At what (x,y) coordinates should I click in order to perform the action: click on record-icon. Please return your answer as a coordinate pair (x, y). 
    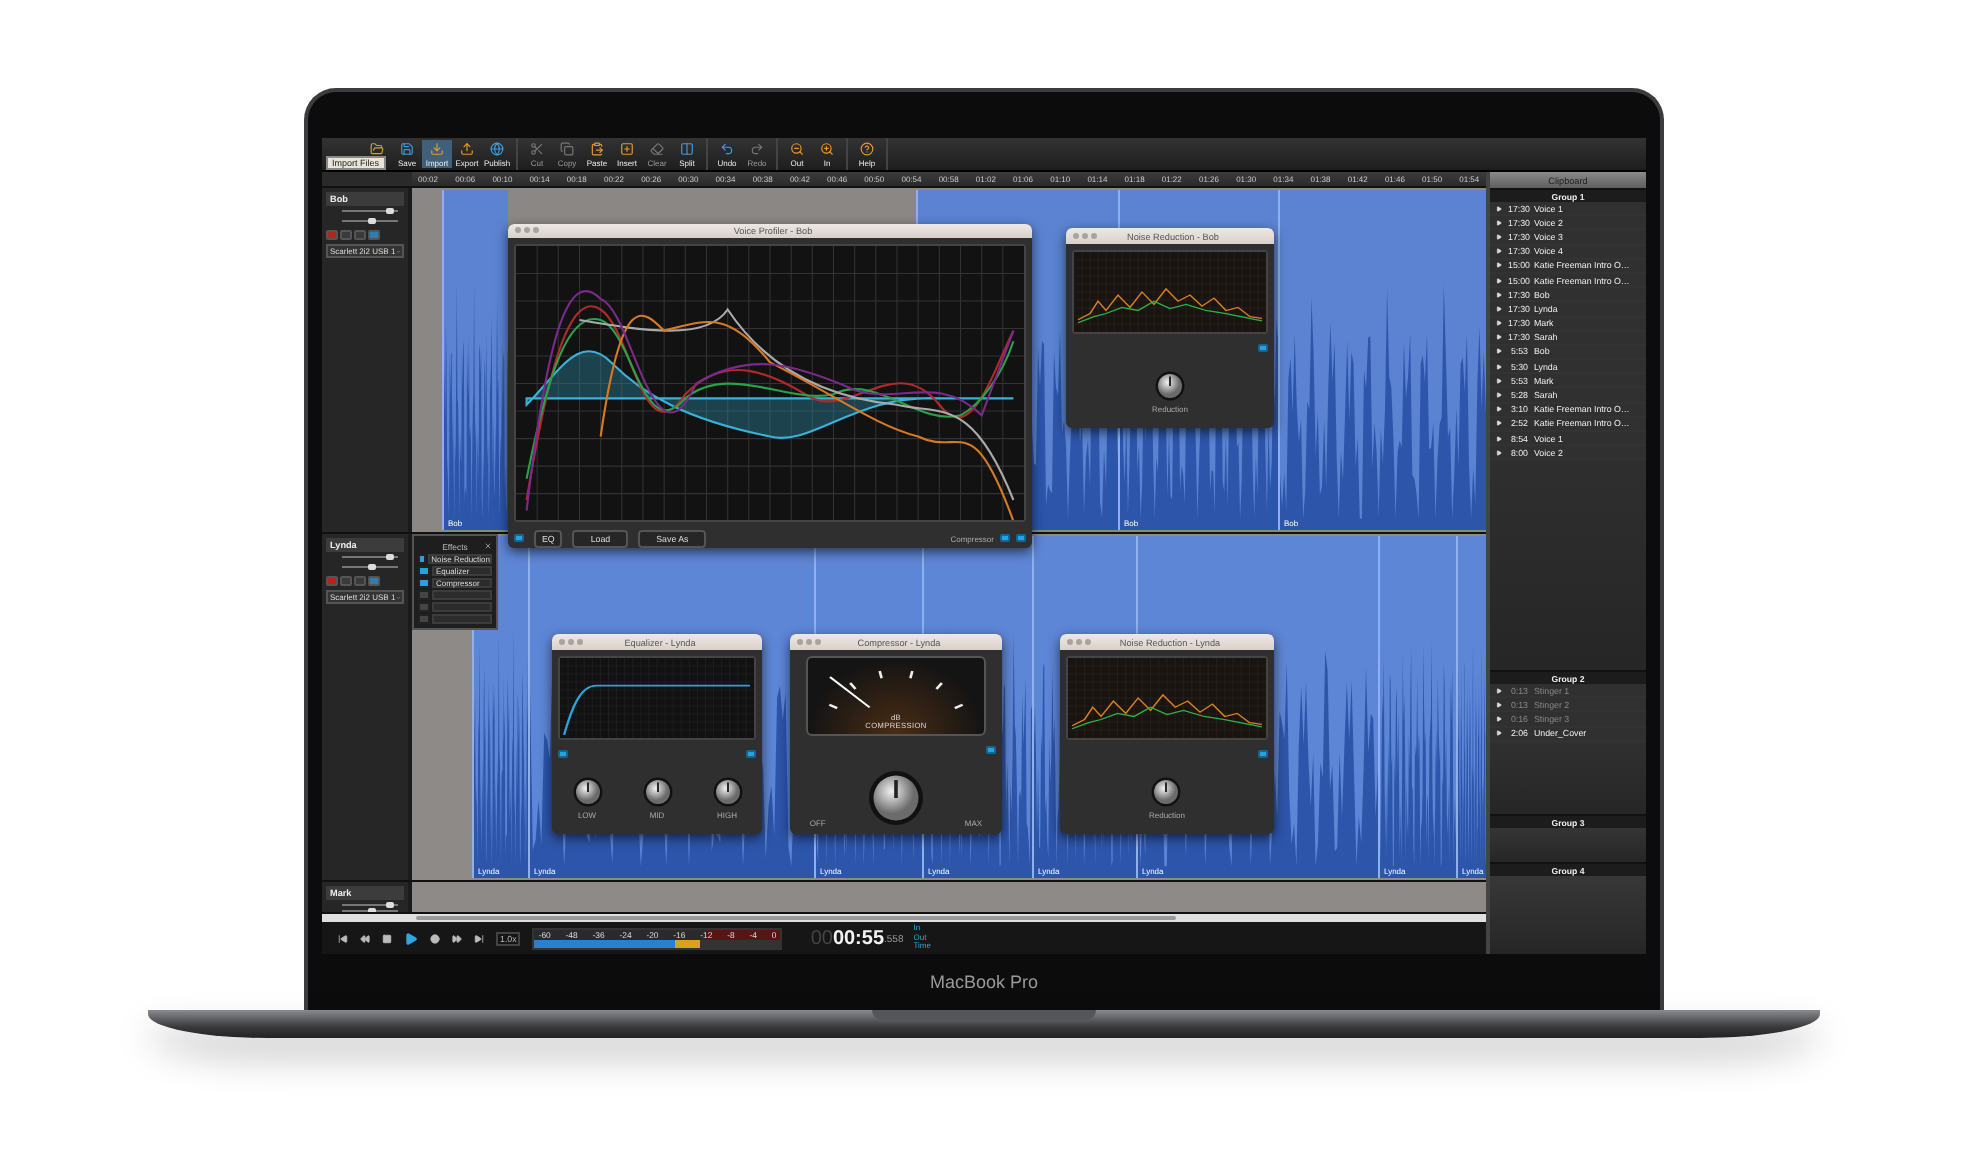
    Looking at the image, I should click on (435, 938).